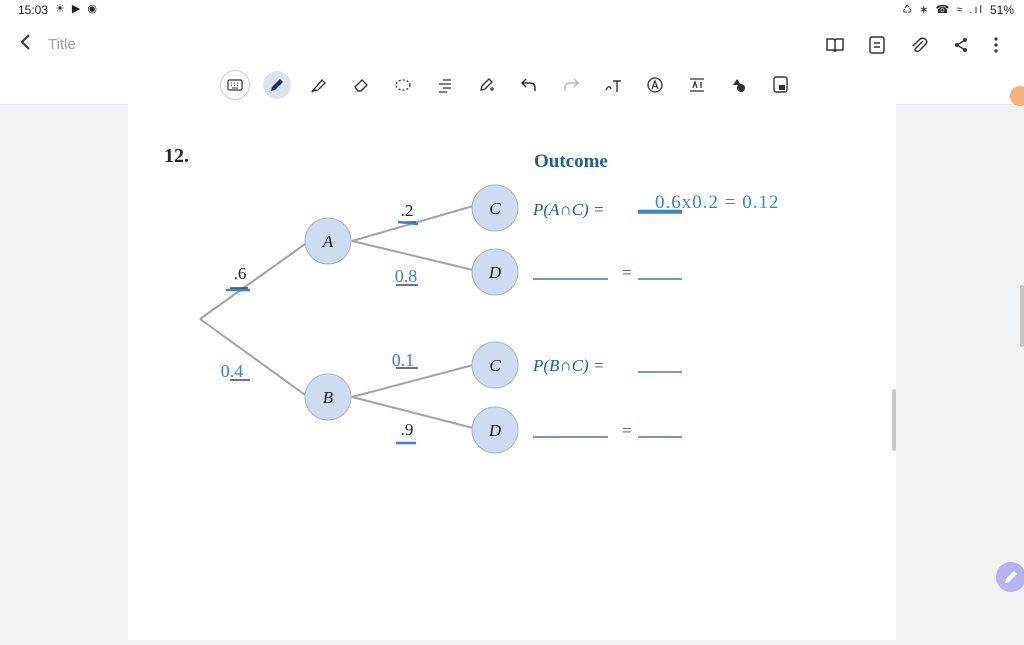 The image size is (1024, 645). What do you see at coordinates (240, 273) in the screenshot?
I see `branch-label-start-a: .6` at bounding box center [240, 273].